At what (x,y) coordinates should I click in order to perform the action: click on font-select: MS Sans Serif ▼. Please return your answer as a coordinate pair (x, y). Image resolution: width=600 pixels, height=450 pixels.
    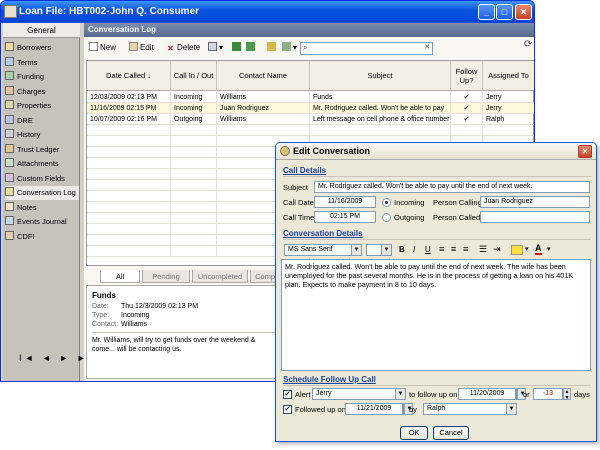
    Looking at the image, I should click on (323, 250).